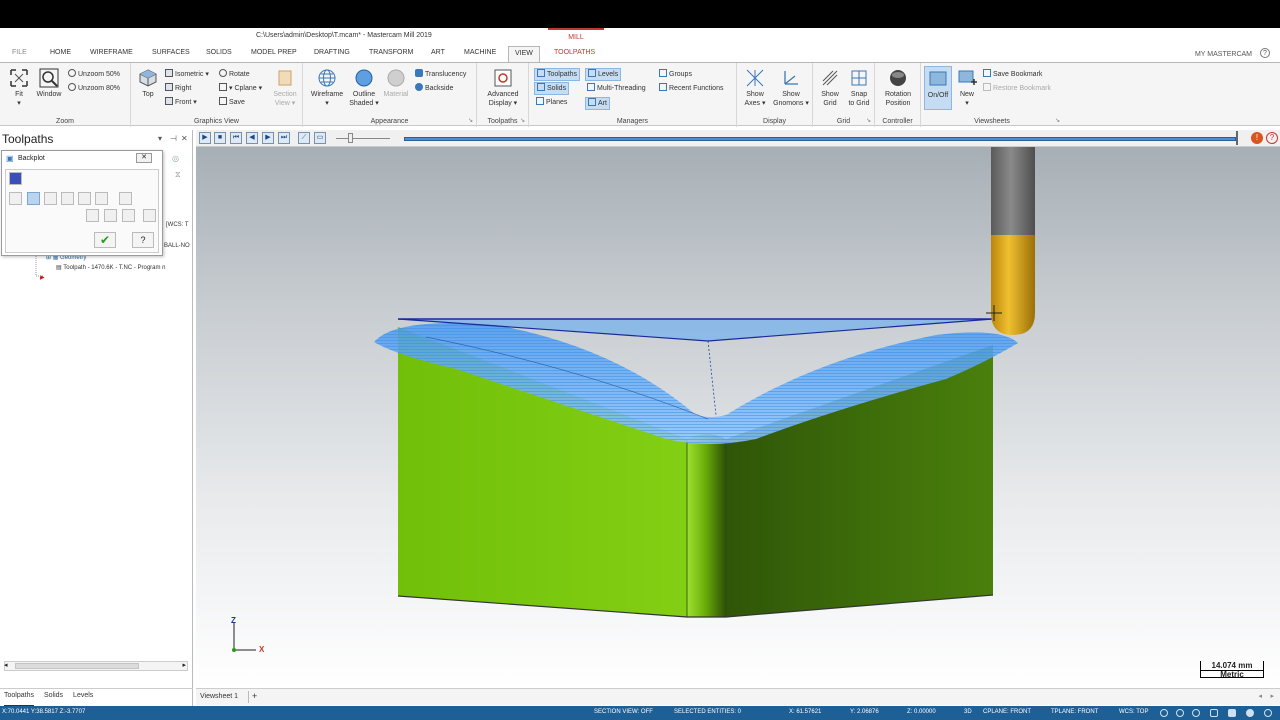 This screenshot has width=1280, height=720. Describe the element at coordinates (128, 215) in the screenshot. I see `camera-icon` at that location.